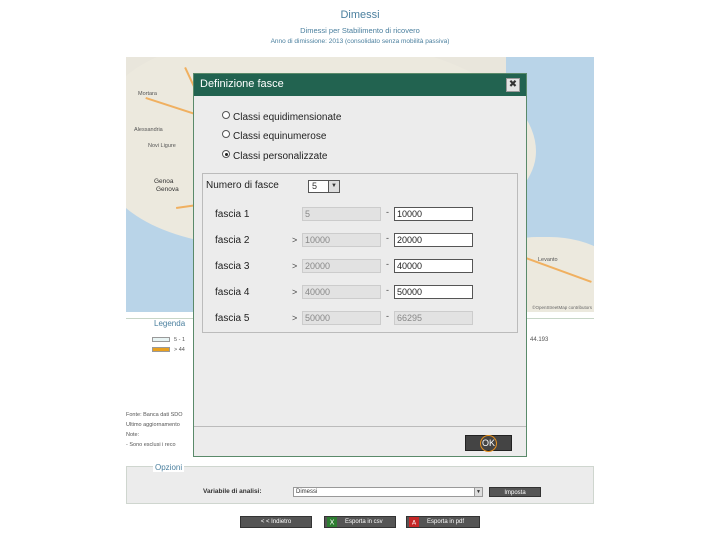  Describe the element at coordinates (167, 189) in the screenshot. I see `map-label: Genova` at that location.